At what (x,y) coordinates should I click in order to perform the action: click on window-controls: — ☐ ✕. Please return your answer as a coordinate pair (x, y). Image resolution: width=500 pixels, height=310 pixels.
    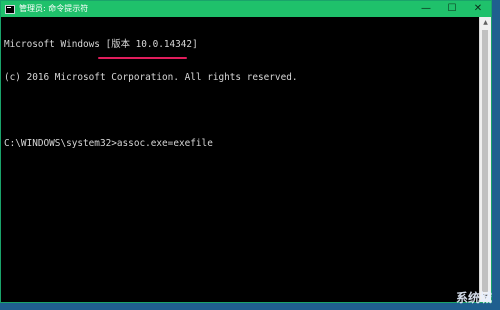
    Looking at the image, I should click on (452, 9).